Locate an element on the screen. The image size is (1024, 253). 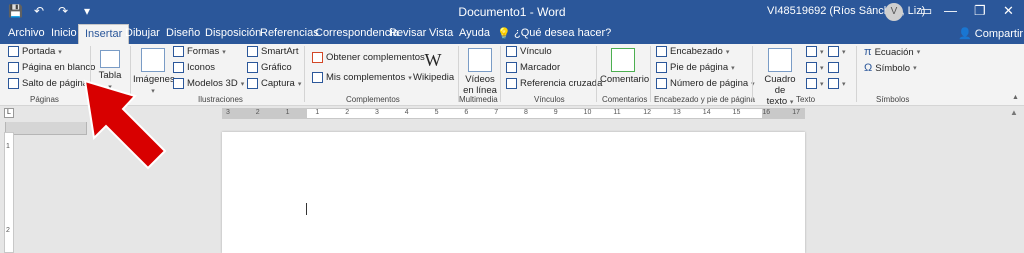
ruler-tick: 7 is located at coordinates (496, 112).